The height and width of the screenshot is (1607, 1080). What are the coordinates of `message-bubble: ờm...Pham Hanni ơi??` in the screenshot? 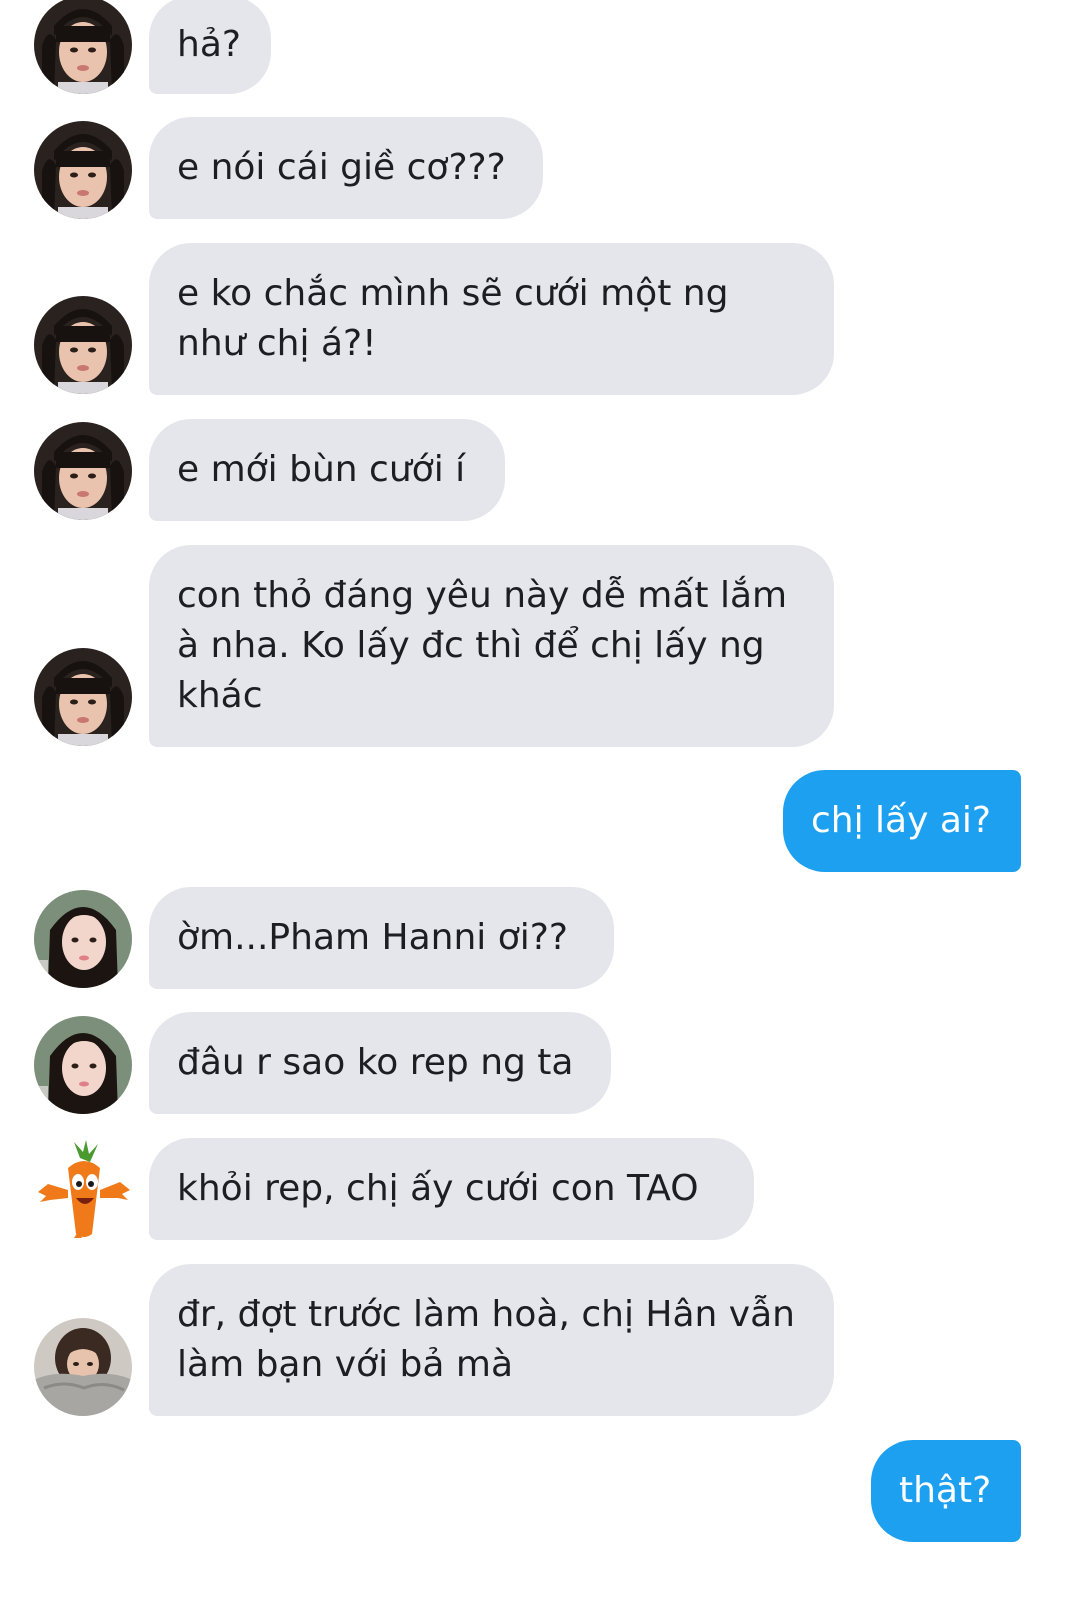 It's located at (381, 938).